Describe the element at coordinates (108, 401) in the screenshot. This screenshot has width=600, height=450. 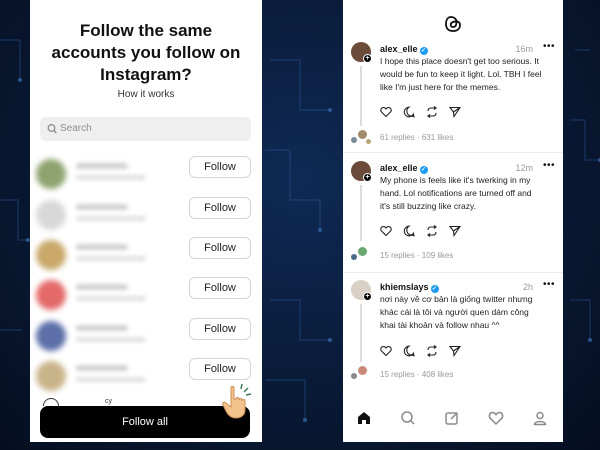
I see `partial-username: cy` at that location.